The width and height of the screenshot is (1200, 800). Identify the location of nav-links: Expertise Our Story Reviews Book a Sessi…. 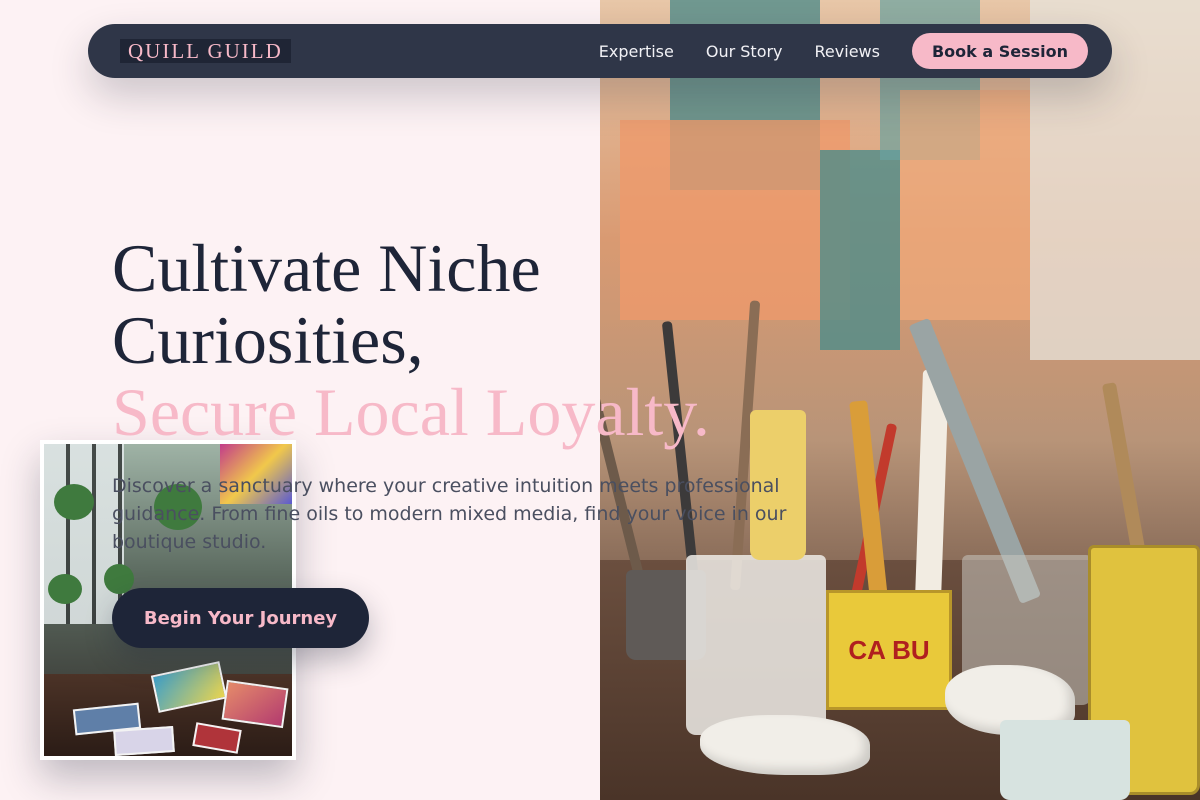
(843, 51).